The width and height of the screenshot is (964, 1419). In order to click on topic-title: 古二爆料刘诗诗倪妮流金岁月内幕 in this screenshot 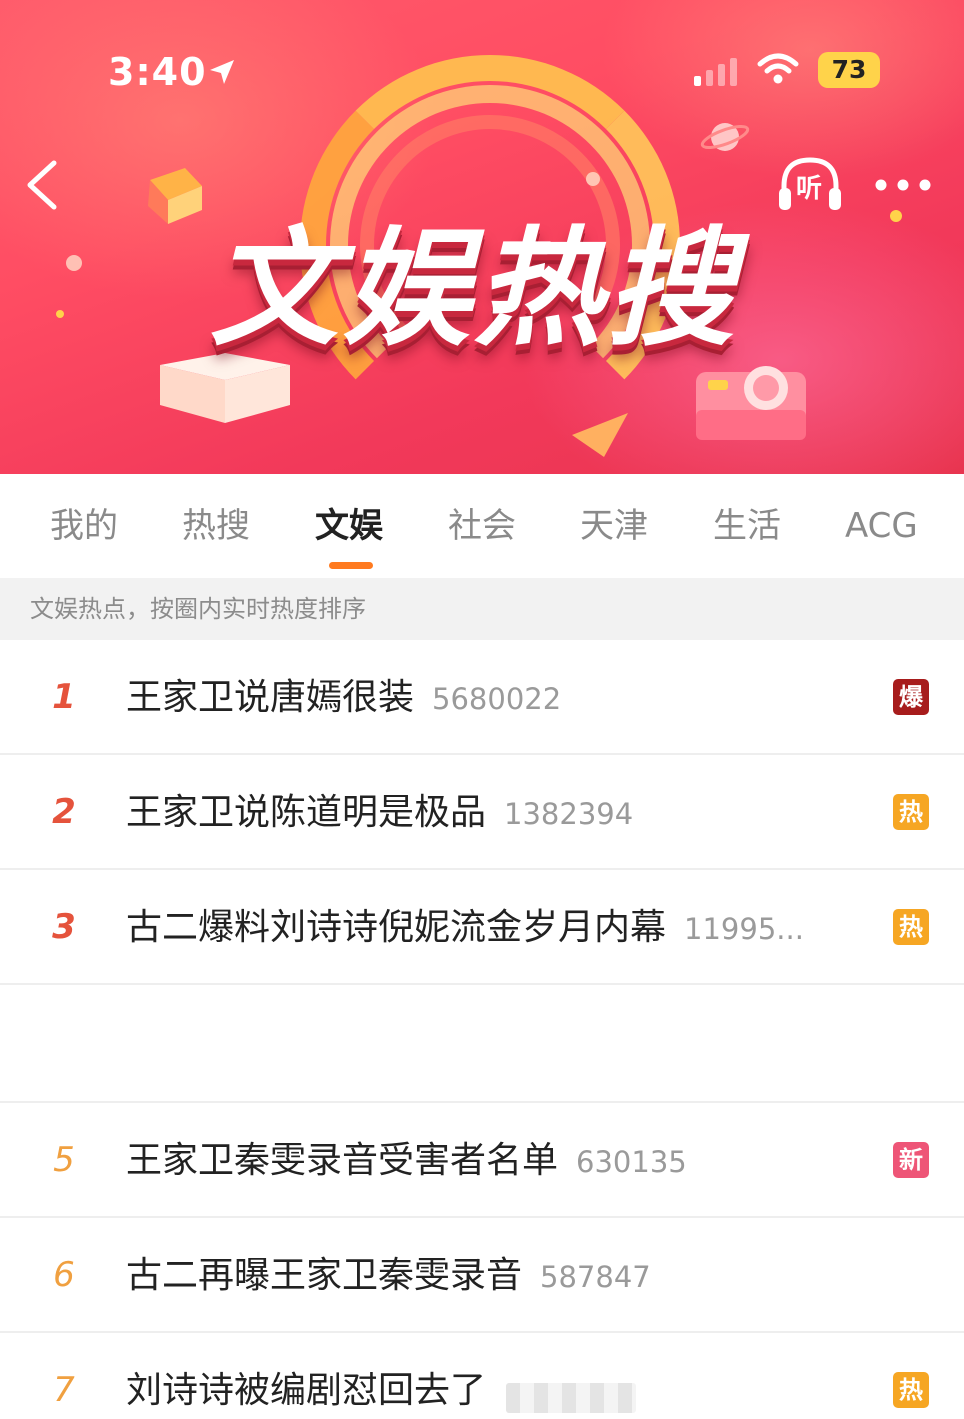, I will do `click(396, 927)`.